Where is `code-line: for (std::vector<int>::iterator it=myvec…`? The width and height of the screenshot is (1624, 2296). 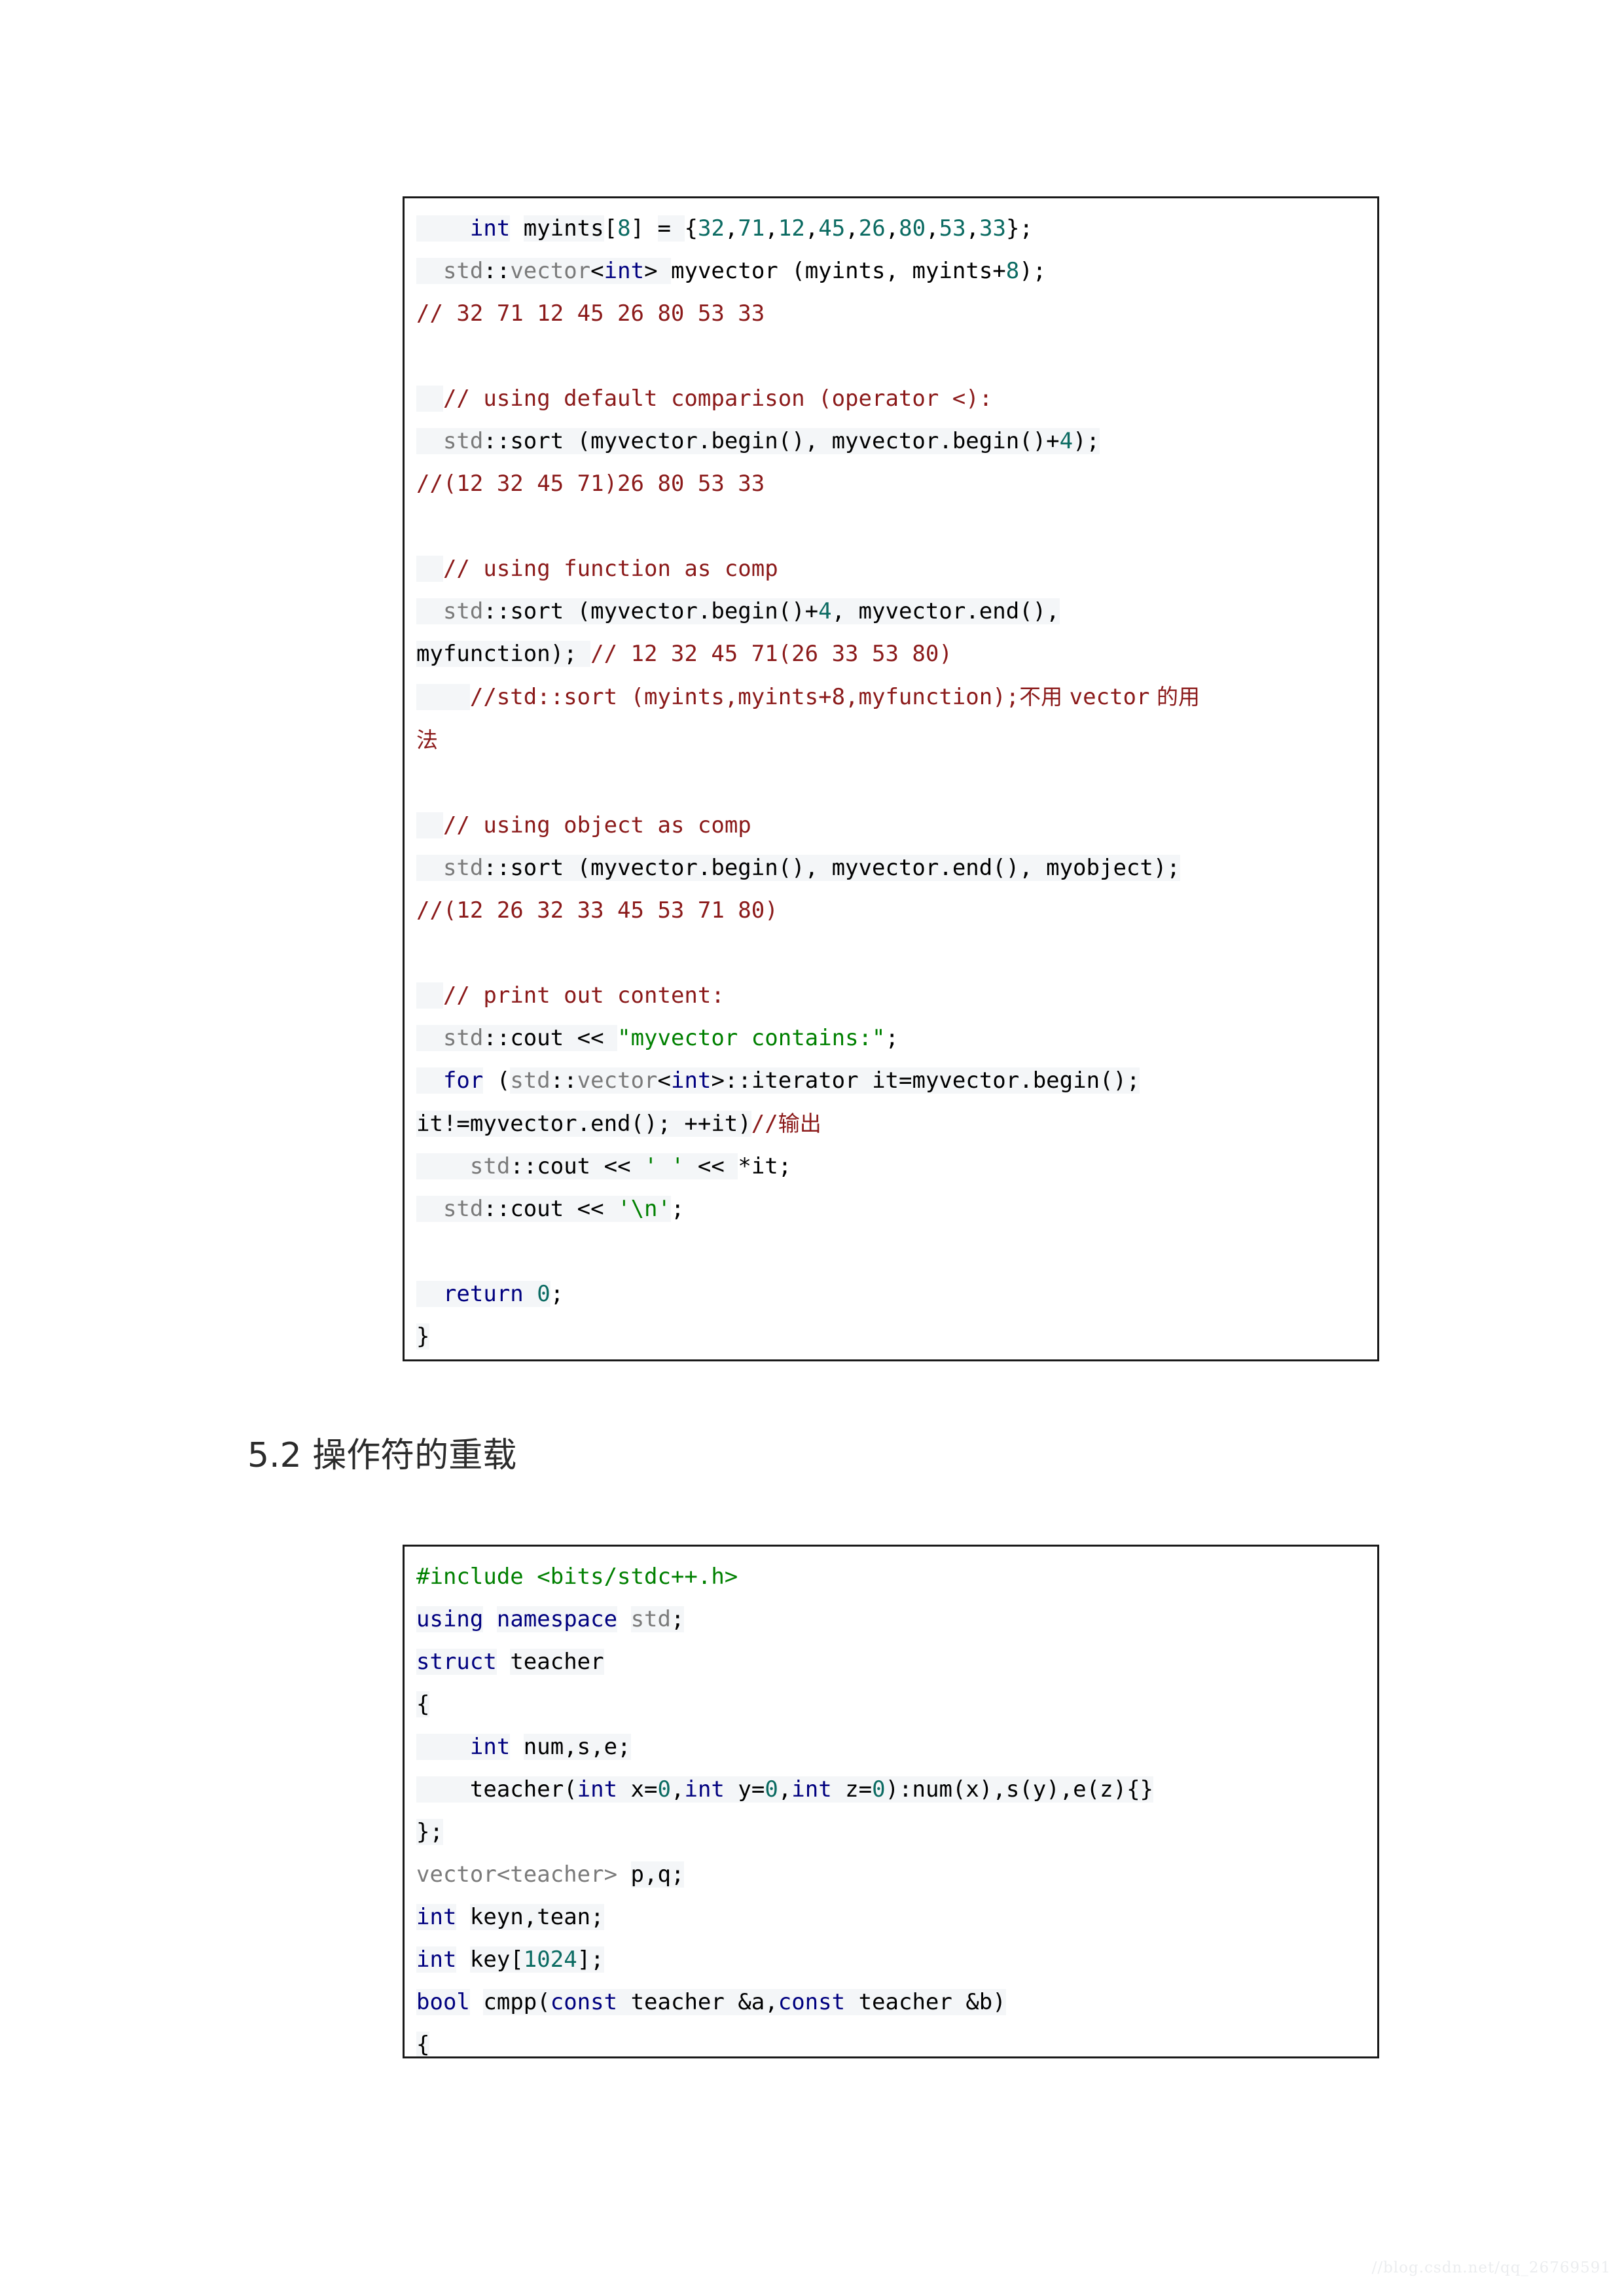
code-line: for (std::vector<int>::iterator it=myvec… is located at coordinates (891, 1081).